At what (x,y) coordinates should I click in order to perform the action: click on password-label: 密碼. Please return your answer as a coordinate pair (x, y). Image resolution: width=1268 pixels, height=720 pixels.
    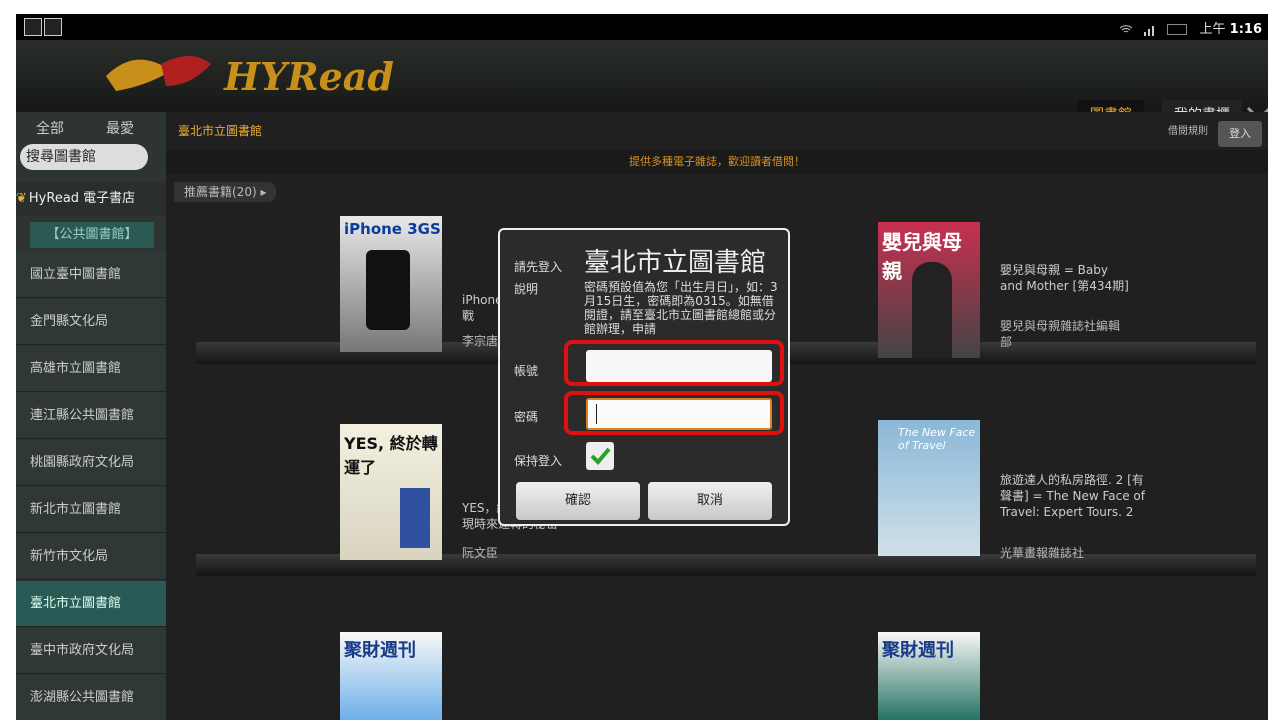
    Looking at the image, I should click on (526, 417).